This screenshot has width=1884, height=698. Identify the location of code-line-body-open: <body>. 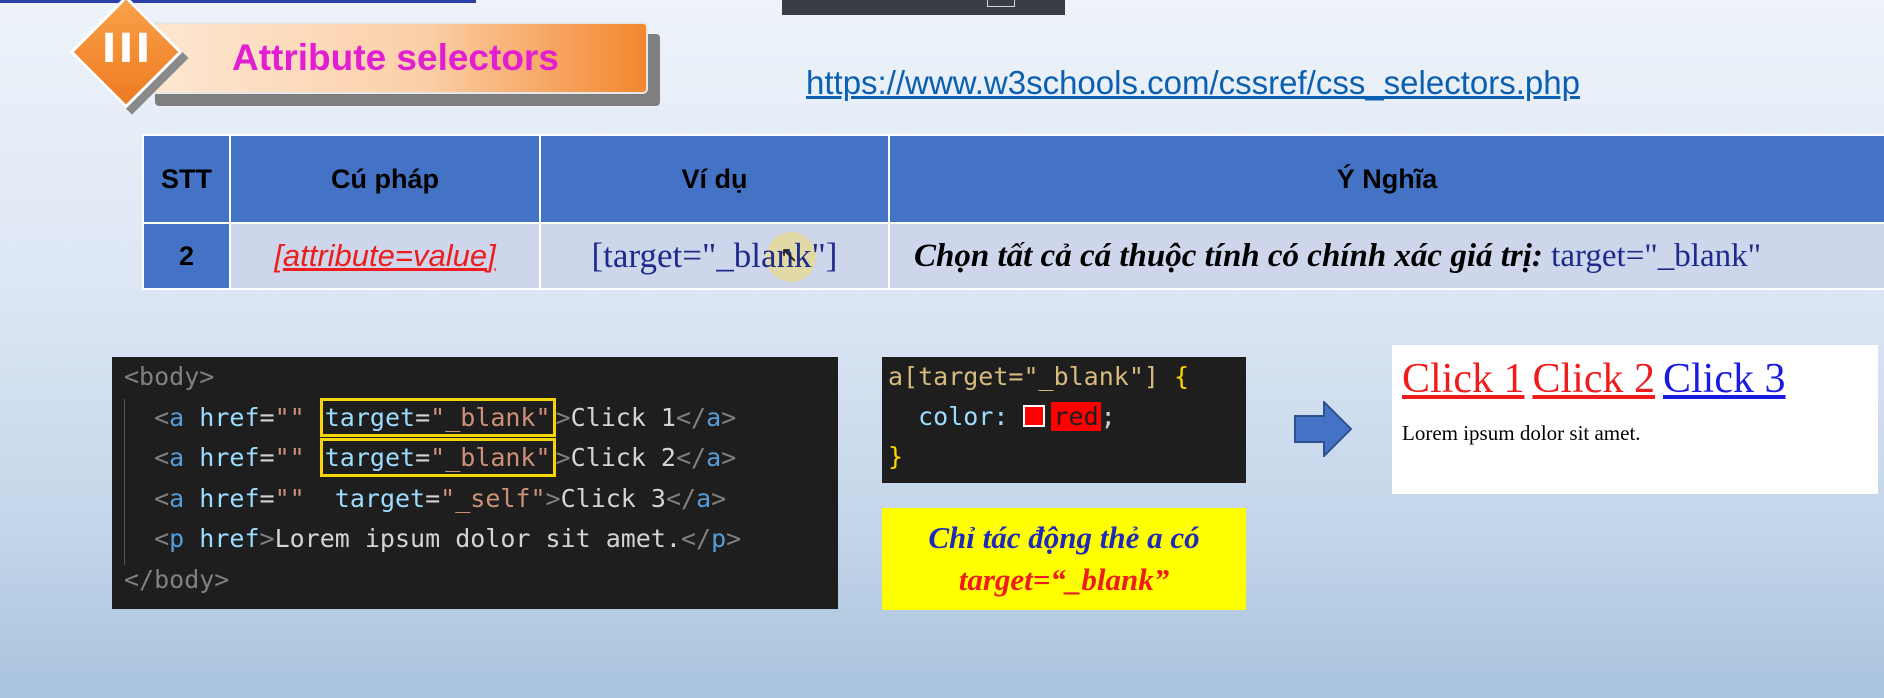
(481, 377).